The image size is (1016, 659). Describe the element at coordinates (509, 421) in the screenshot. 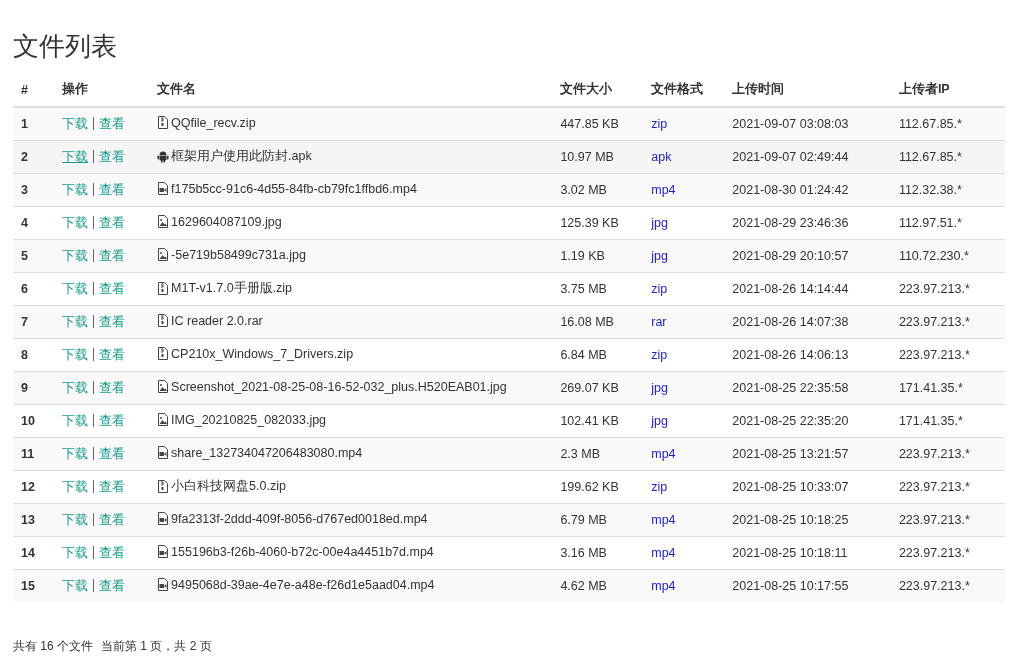

I see `table-row: 10 下载 查看 IMG_20210825_082033.jpg 102.41 KB jpg 2021-08-25 22:35:20 171.41.35.*` at that location.